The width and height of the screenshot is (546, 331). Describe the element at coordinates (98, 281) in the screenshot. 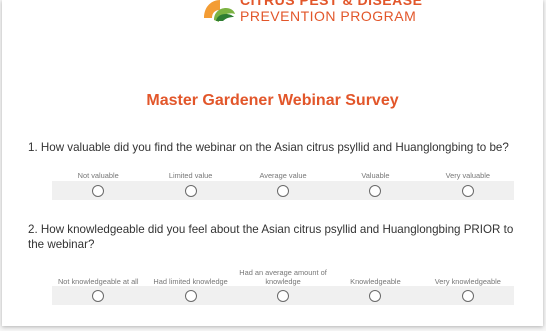

I see `q2-option-label: Not knowledgeable at all` at that location.